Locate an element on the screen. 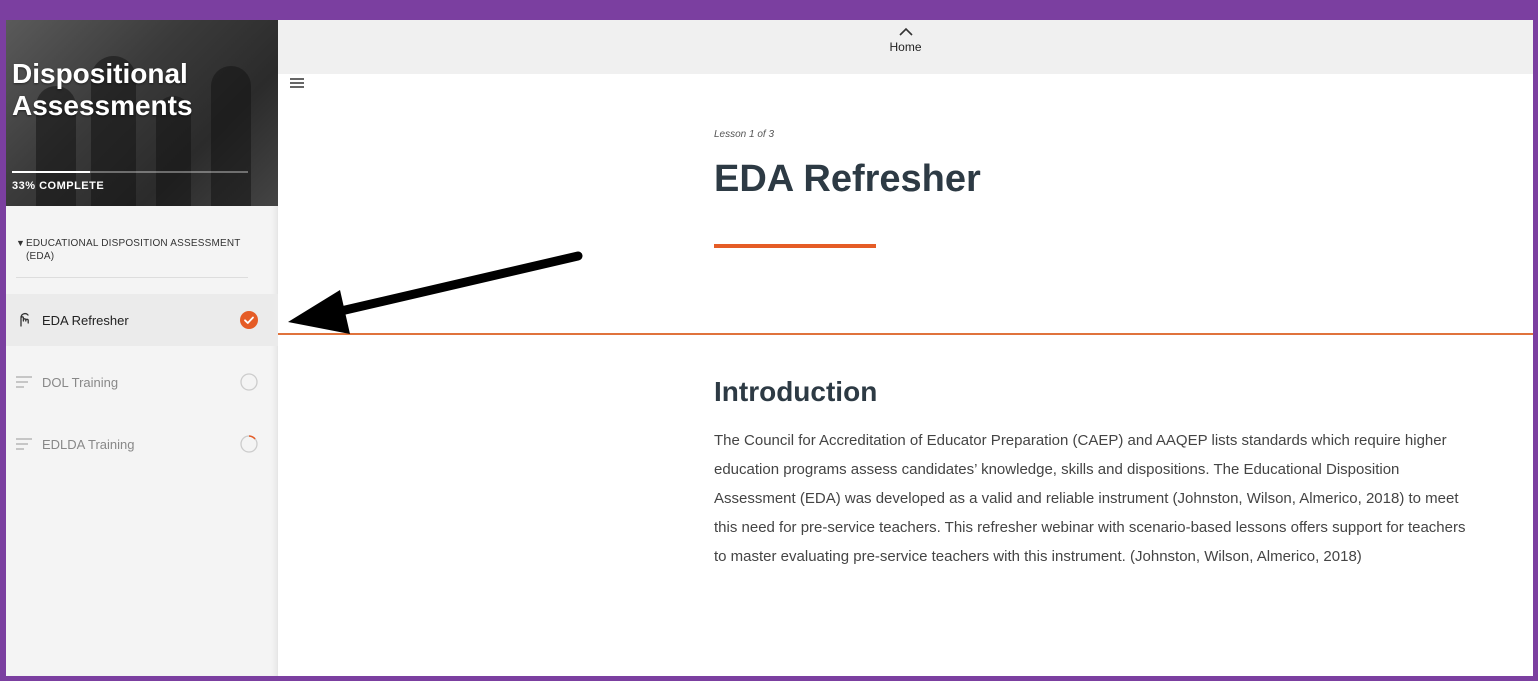 The image size is (1538, 681). progress-label: 33% COMPLETE is located at coordinates (58, 186).